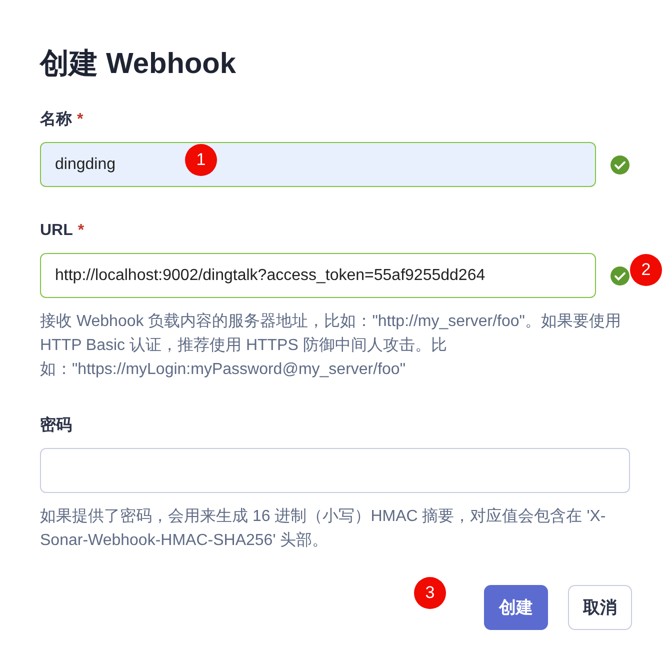  I want to click on input-field: http://localhost:9002/dingtalk?access_token=55af9255dd264, so click(318, 275).